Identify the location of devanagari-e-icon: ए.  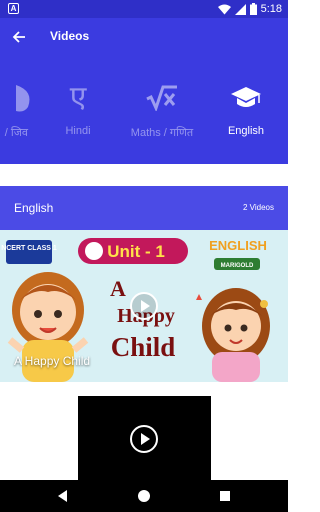
(78, 97).